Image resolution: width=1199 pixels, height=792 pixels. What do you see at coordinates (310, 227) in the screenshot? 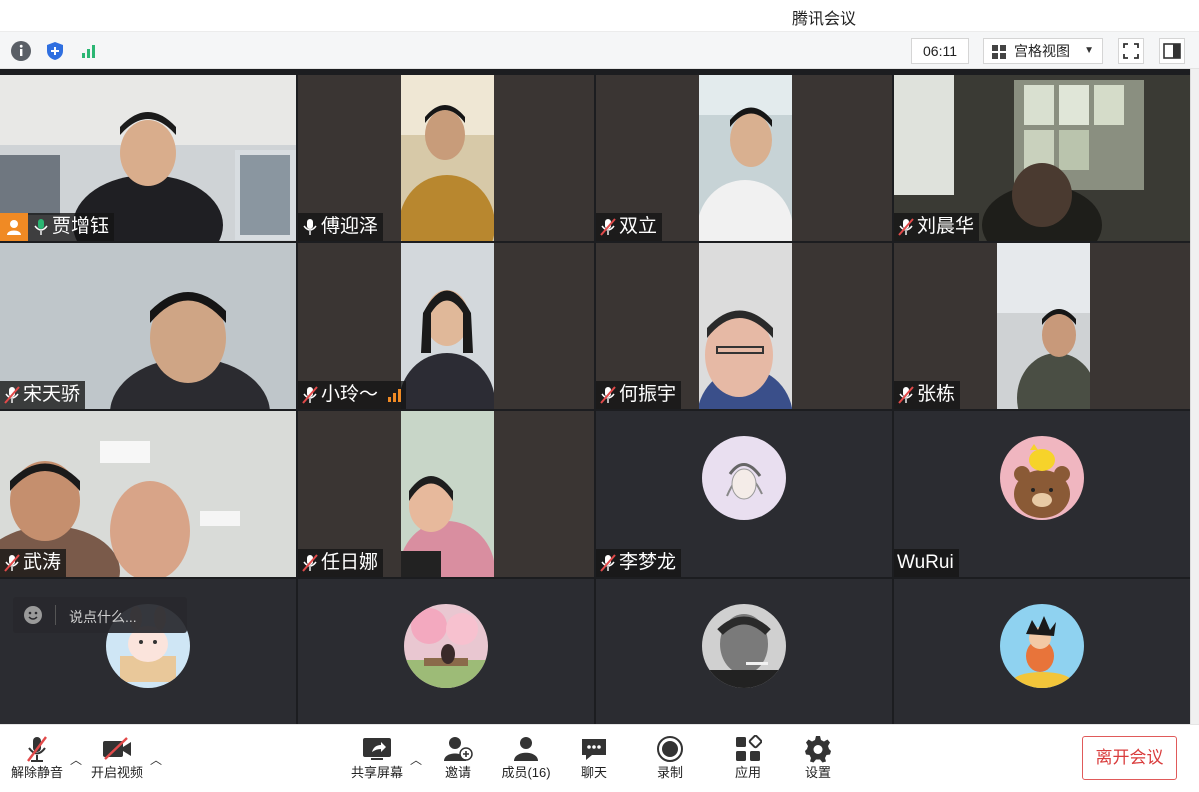
I see `mic-icon` at bounding box center [310, 227].